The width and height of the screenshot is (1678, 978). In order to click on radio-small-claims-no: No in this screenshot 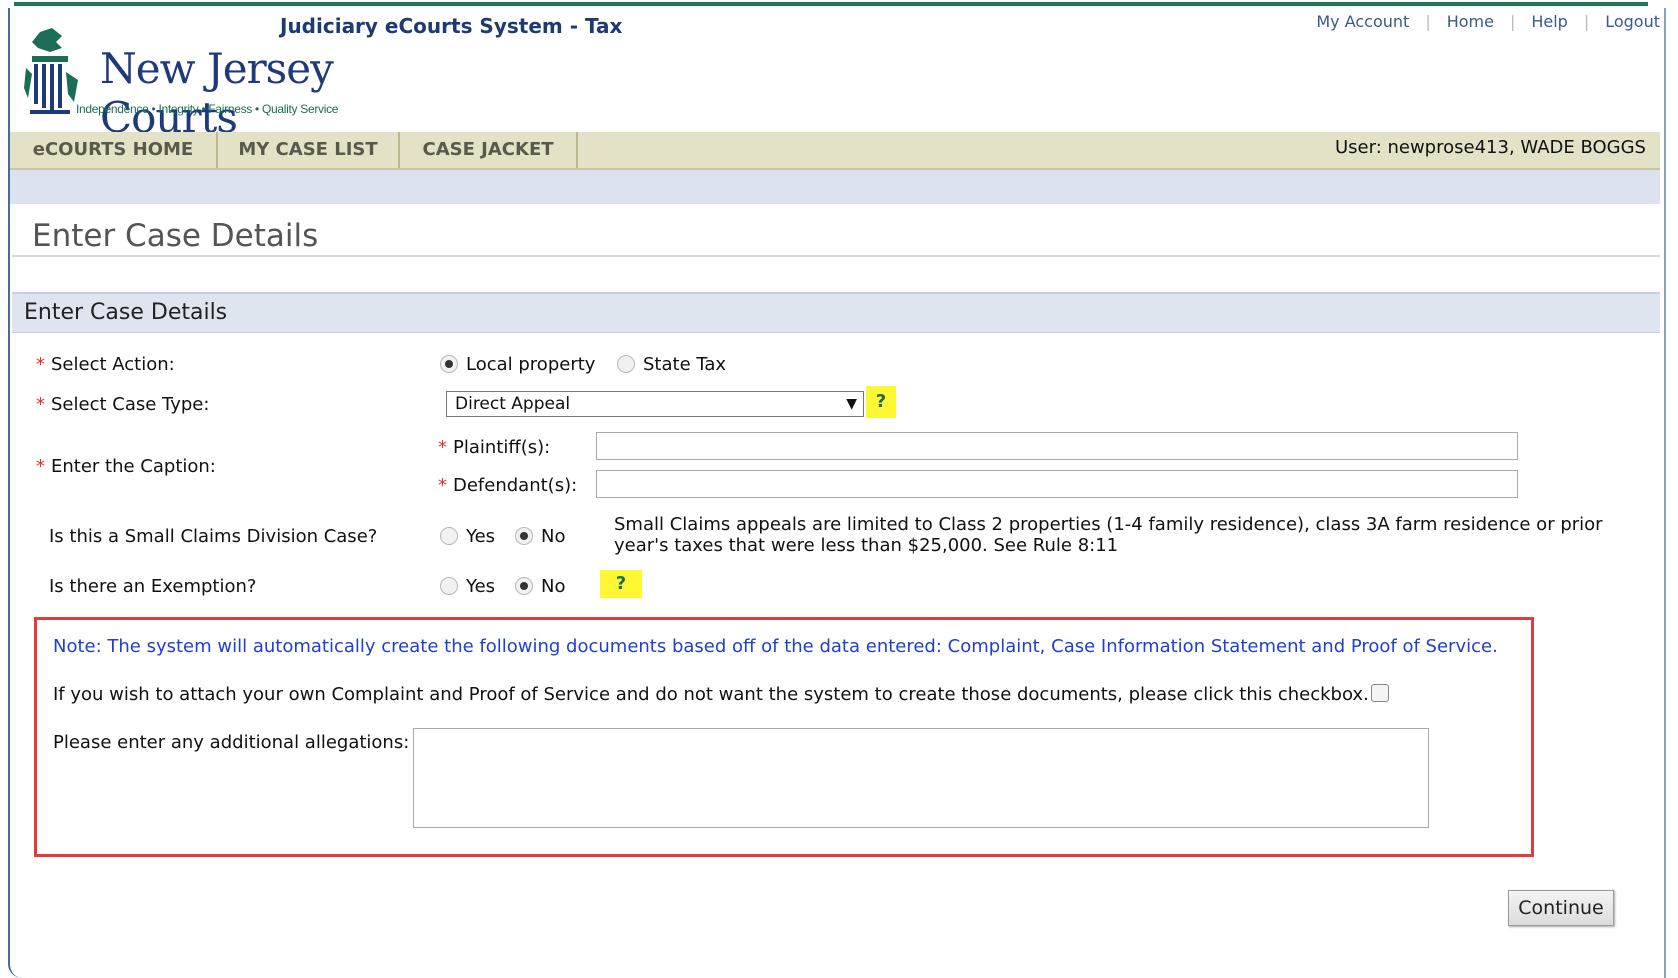, I will do `click(540, 536)`.